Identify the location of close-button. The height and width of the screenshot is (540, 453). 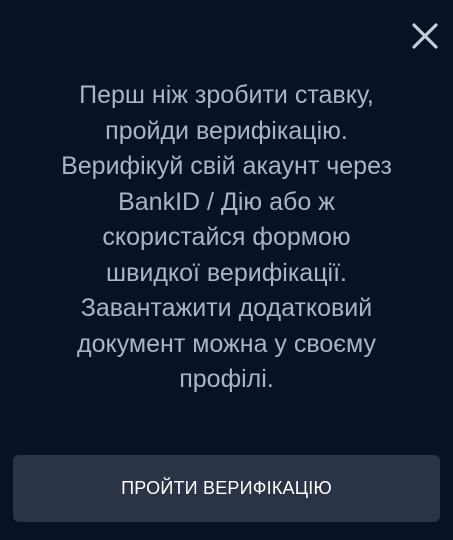
(425, 36).